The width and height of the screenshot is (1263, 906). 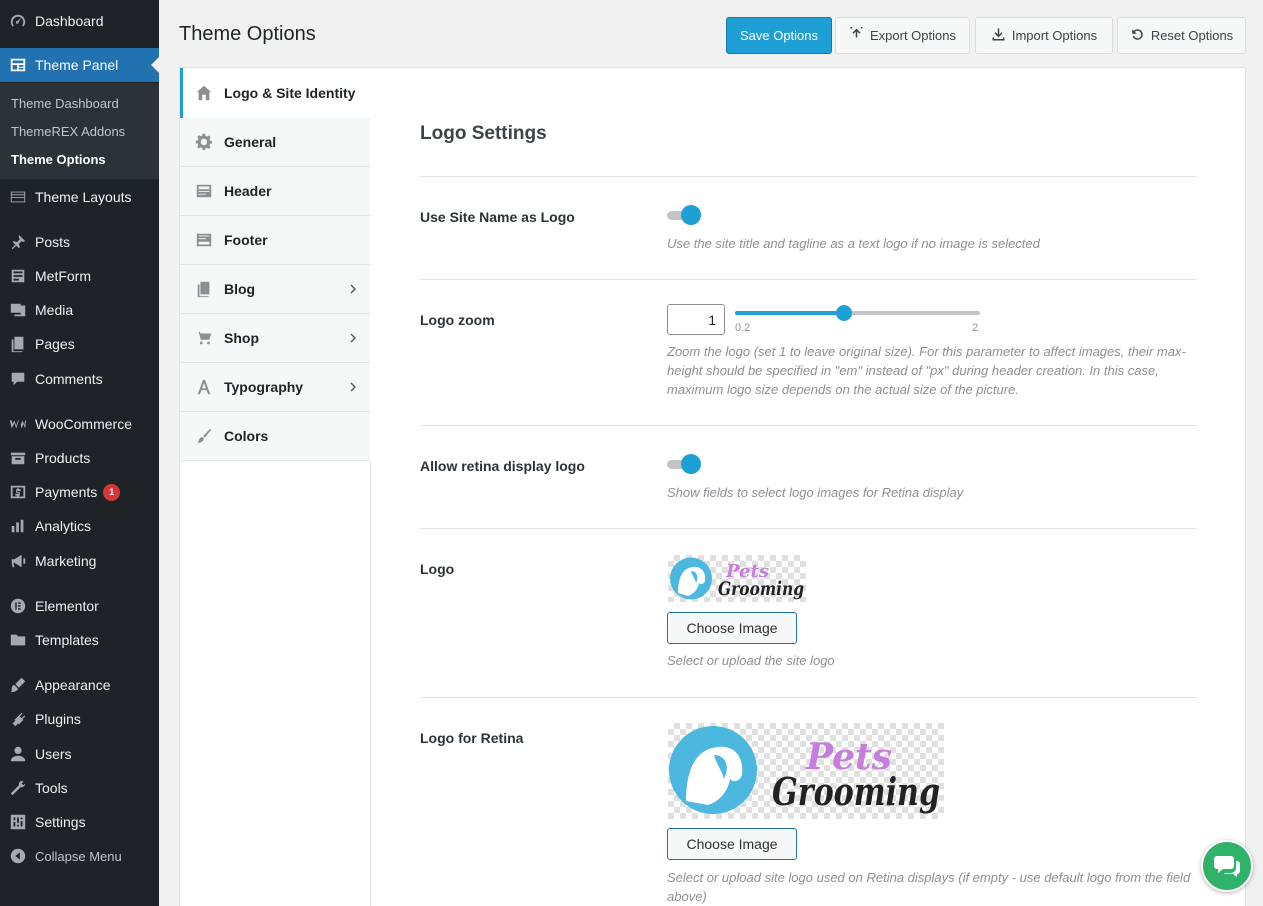 What do you see at coordinates (204, 191) in the screenshot?
I see `header-icon` at bounding box center [204, 191].